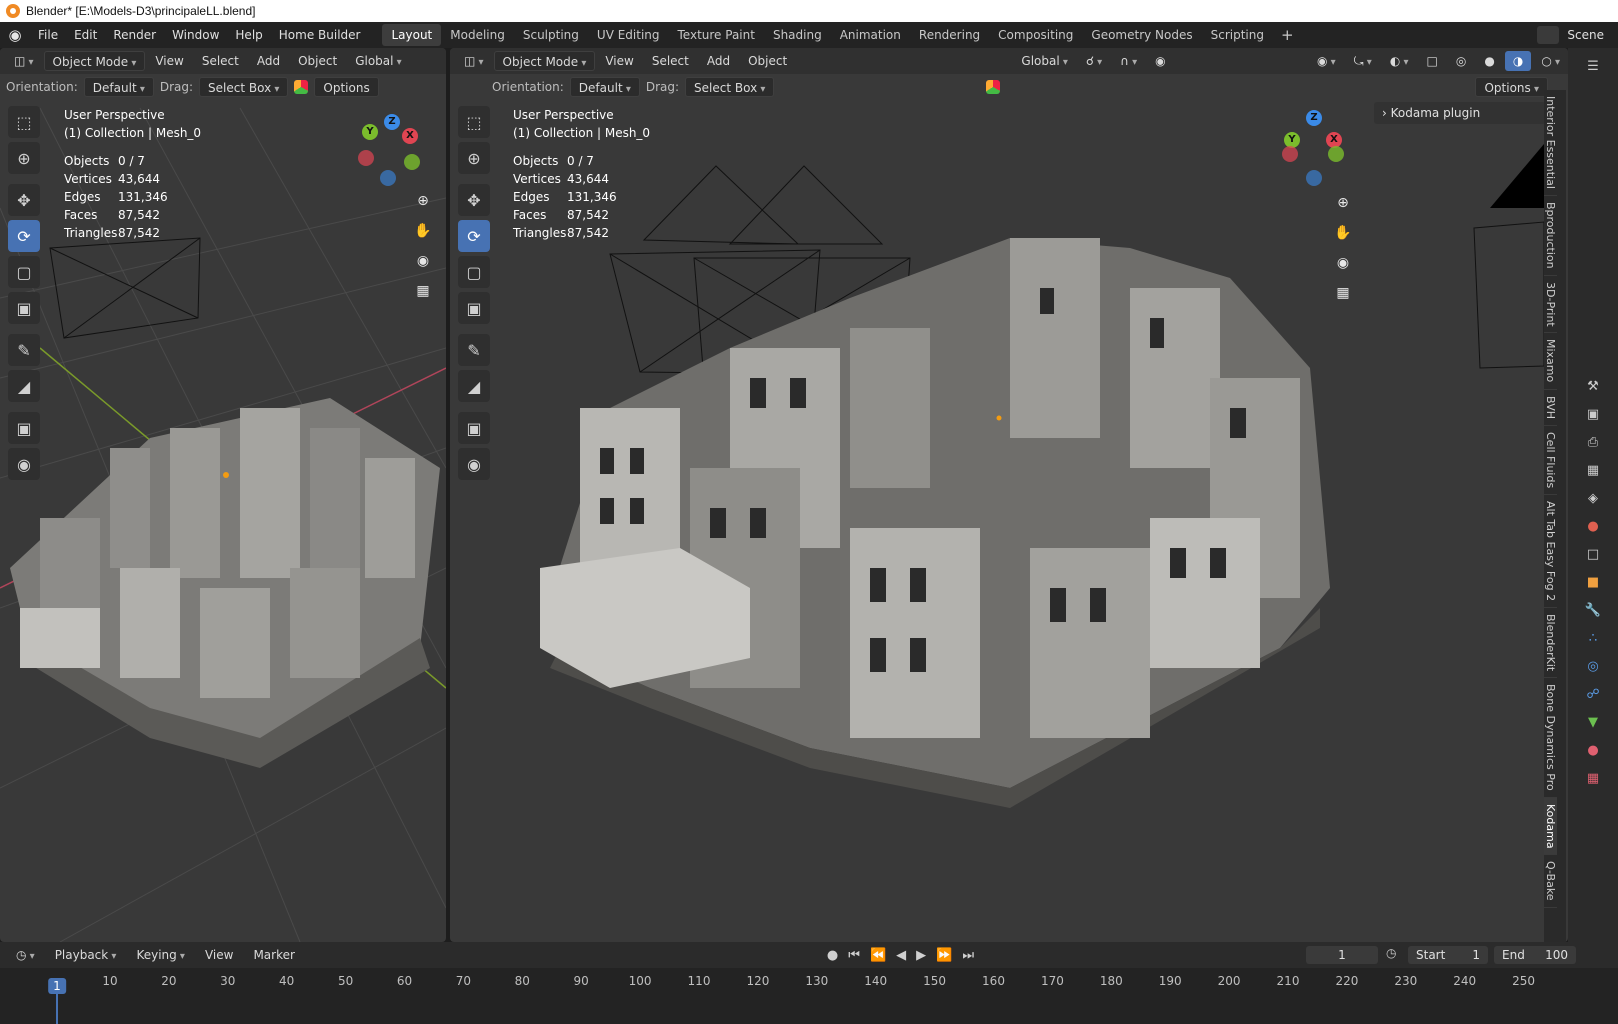 Image resolution: width=1618 pixels, height=1024 pixels. What do you see at coordinates (1044, 61) in the screenshot?
I see `transform-orientation: Global` at bounding box center [1044, 61].